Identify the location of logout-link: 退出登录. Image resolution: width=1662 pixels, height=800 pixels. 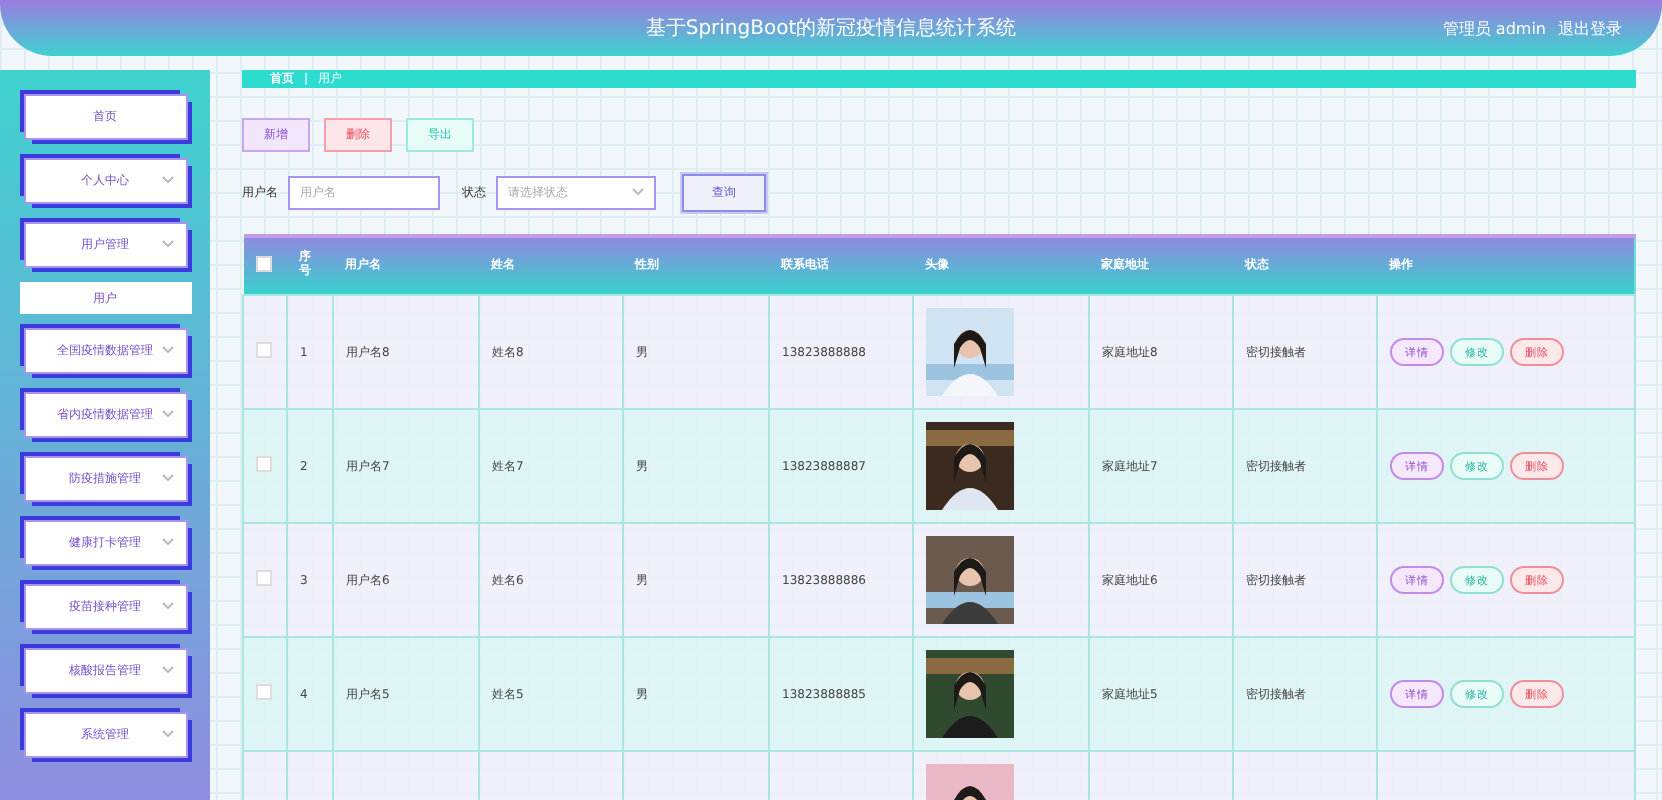
(1590, 28).